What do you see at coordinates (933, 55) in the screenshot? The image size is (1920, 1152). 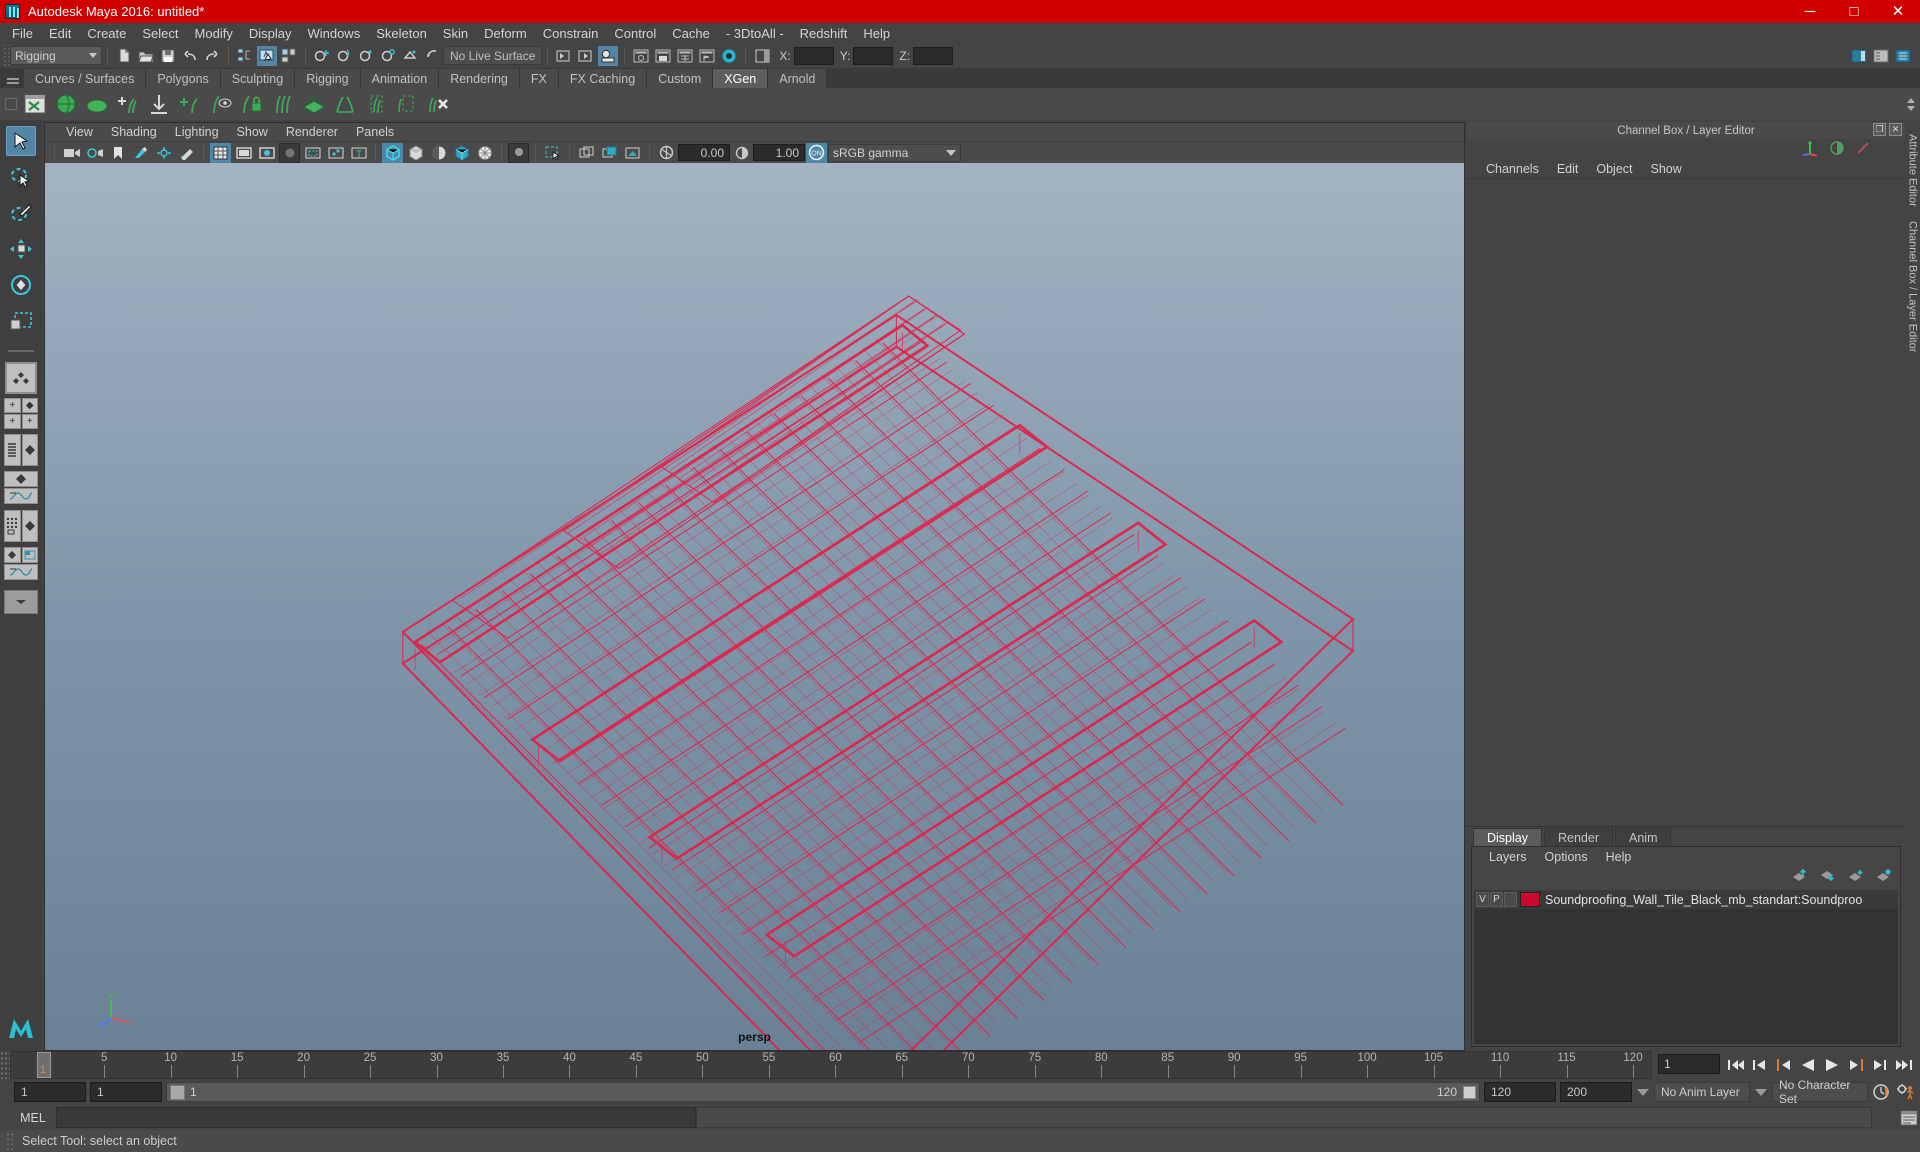 I see `coord-z-input` at bounding box center [933, 55].